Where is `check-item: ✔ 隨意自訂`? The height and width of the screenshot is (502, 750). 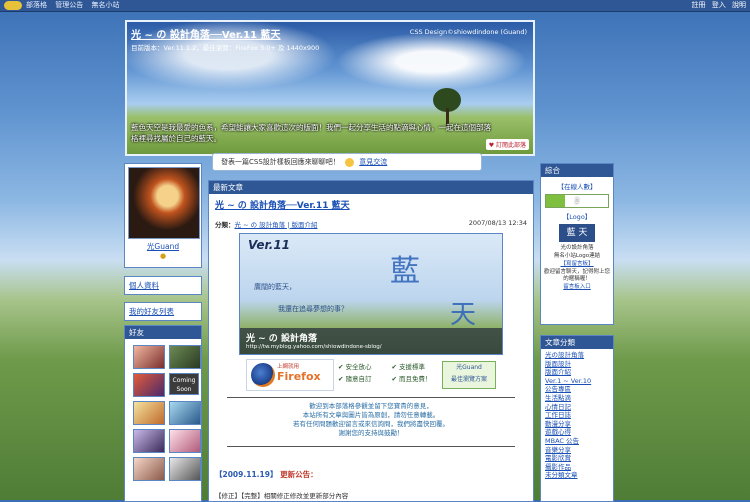 check-item: ✔ 隨意自訂 is located at coordinates (355, 379).